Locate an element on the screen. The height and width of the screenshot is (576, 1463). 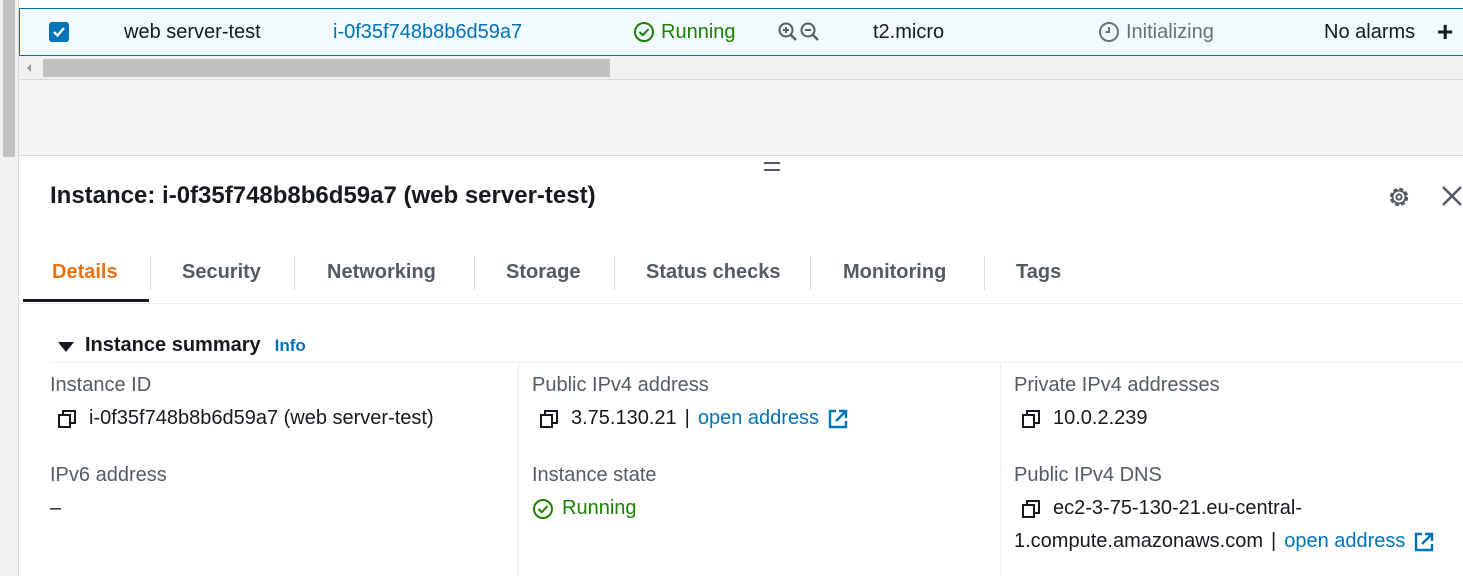
tab-security: Security is located at coordinates (221, 272).